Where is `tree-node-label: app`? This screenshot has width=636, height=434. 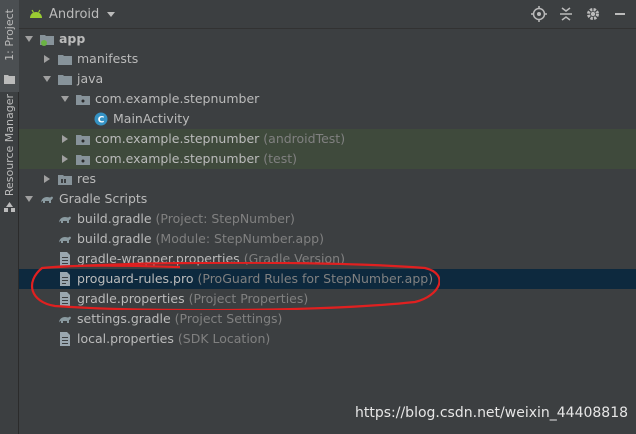
tree-node-label: app is located at coordinates (72, 38).